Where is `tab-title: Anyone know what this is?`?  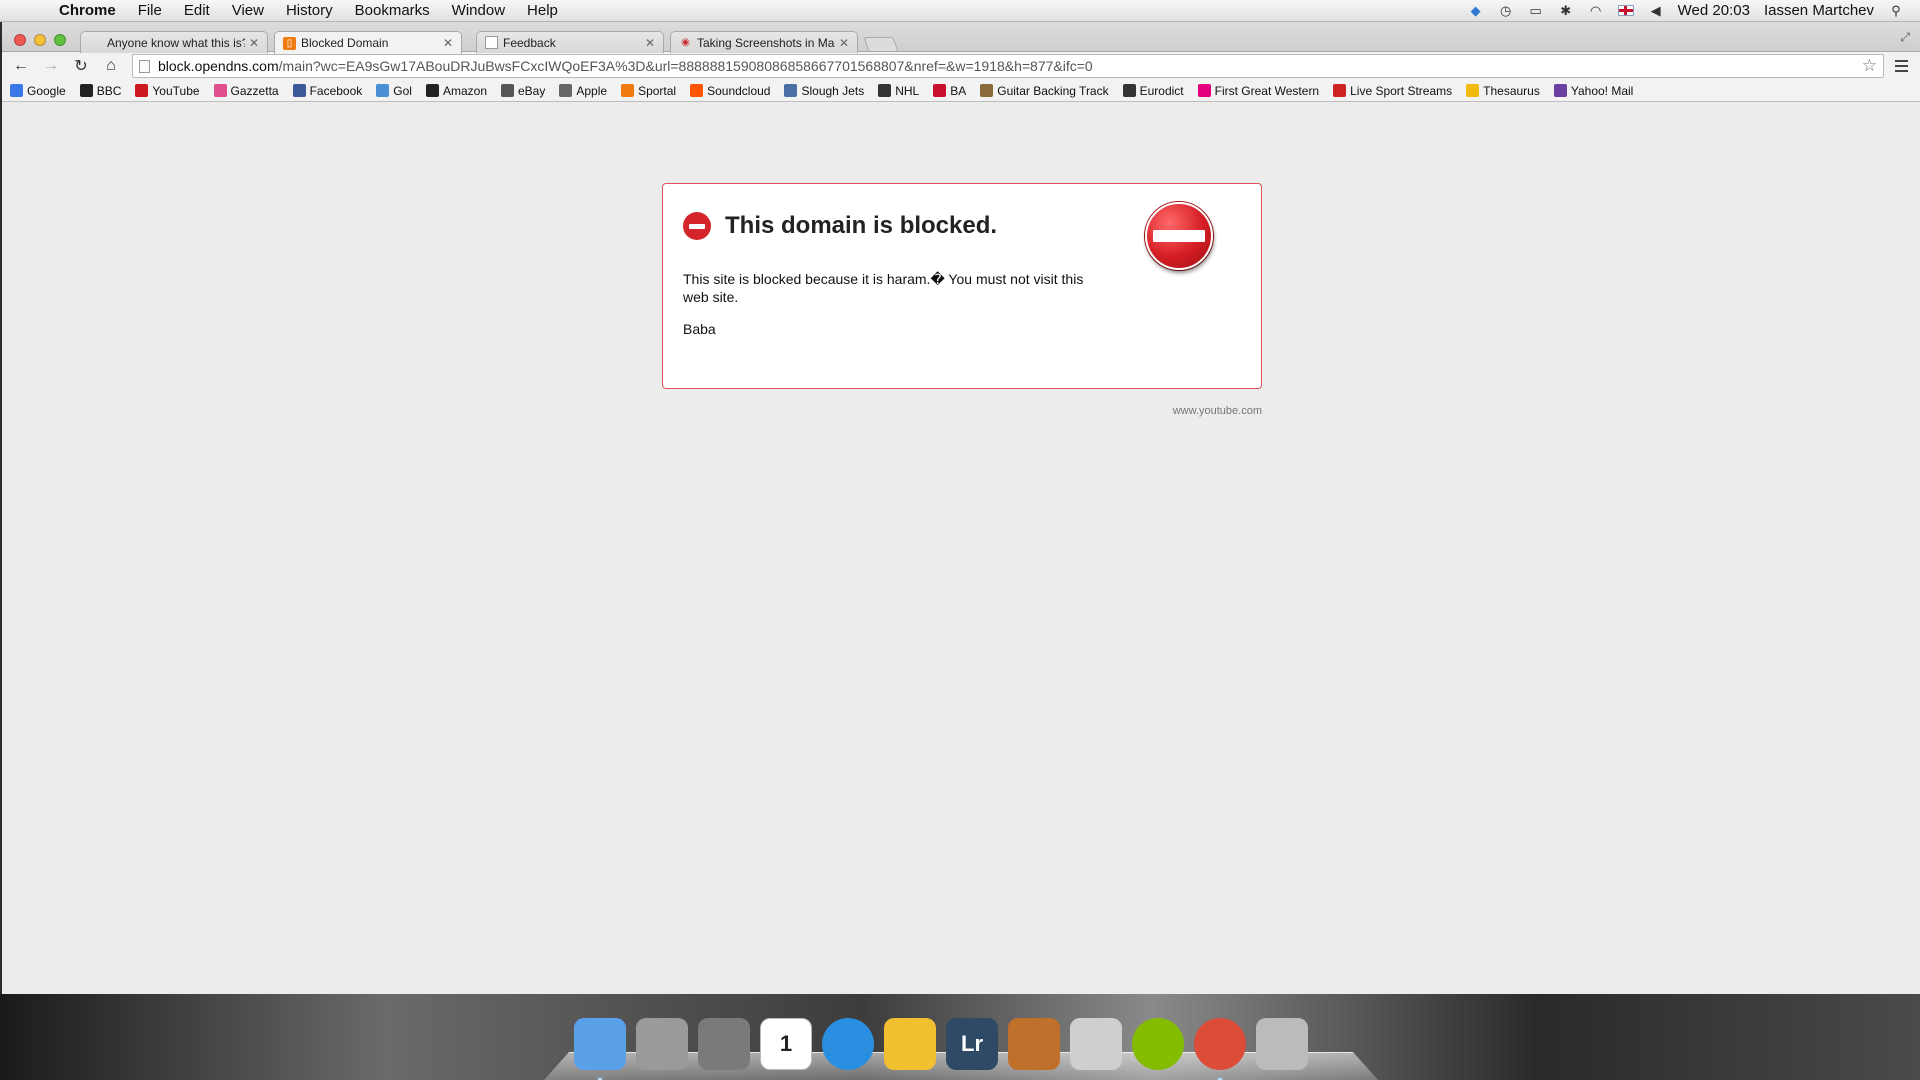 tab-title: Anyone know what this is? is located at coordinates (176, 42).